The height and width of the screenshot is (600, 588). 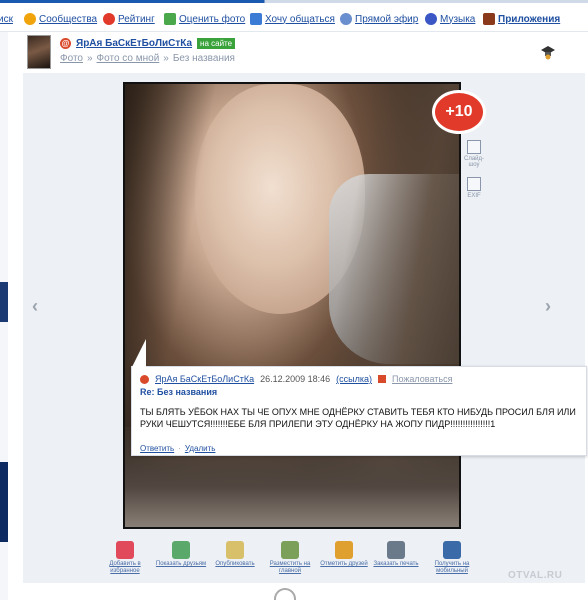 I want to click on comment-author: ЯрАя БаСкЕтБоЛиСтКа, so click(x=204, y=379).